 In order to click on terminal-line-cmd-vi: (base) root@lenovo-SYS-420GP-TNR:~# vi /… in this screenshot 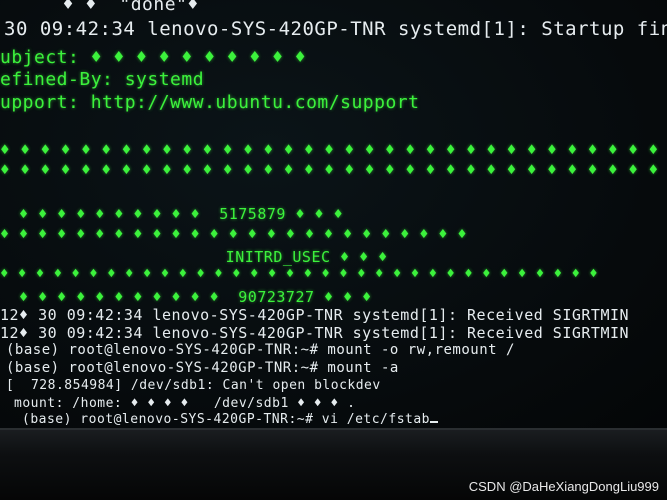, I will do `click(230, 419)`.